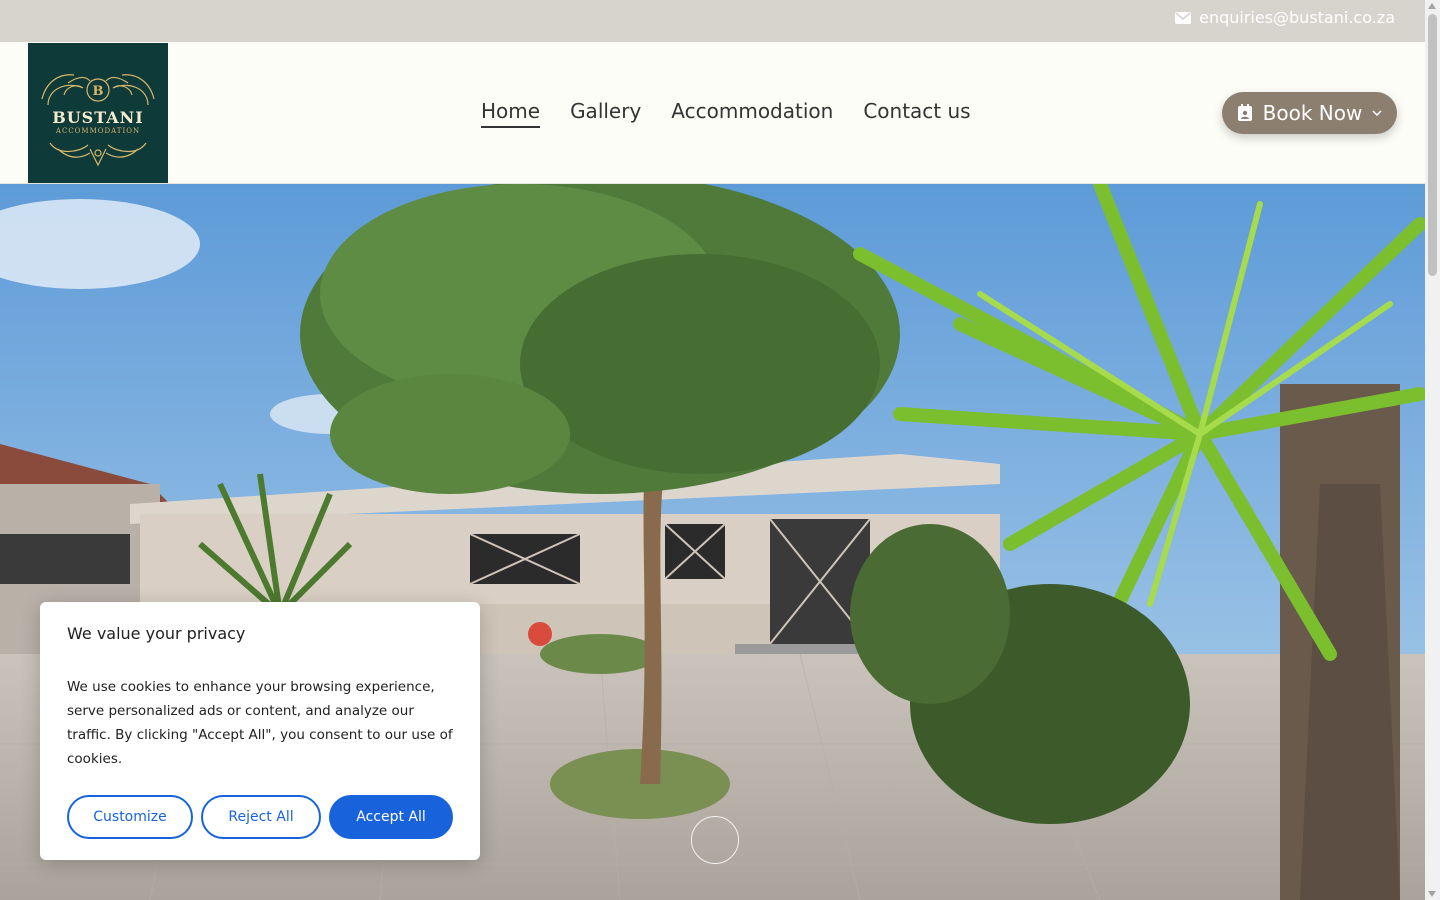  Describe the element at coordinates (916, 113) in the screenshot. I see `nav-item-contact-us: Contact us` at that location.